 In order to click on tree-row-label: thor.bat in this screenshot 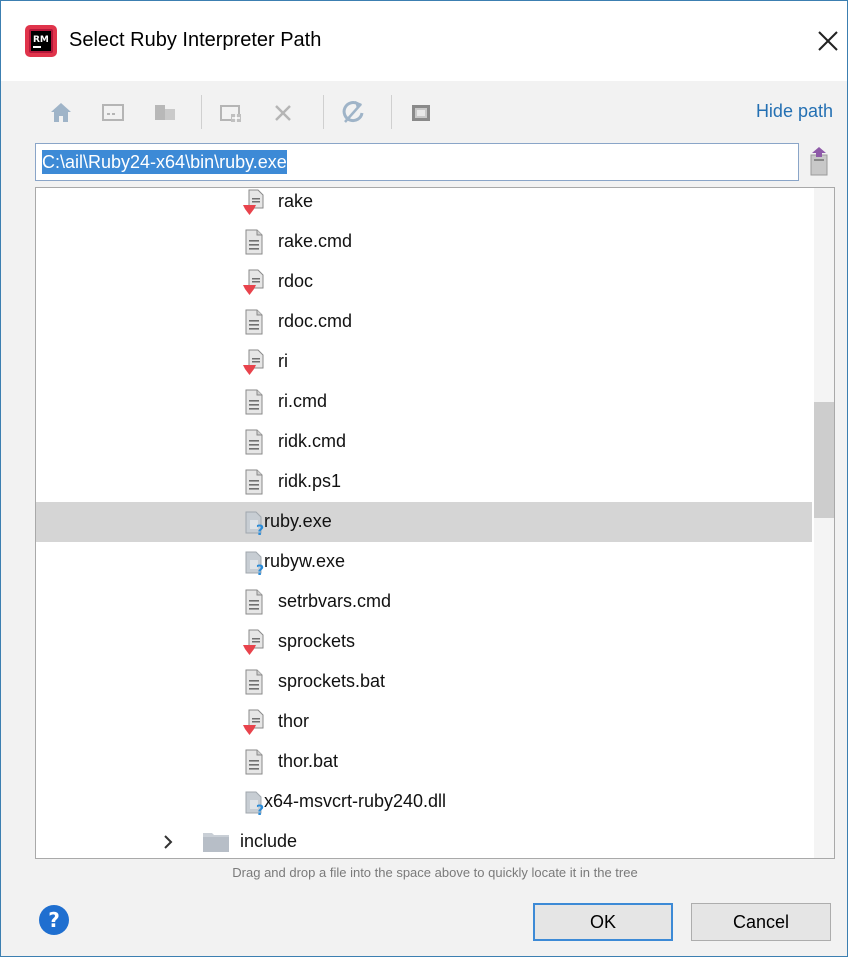, I will do `click(308, 761)`.